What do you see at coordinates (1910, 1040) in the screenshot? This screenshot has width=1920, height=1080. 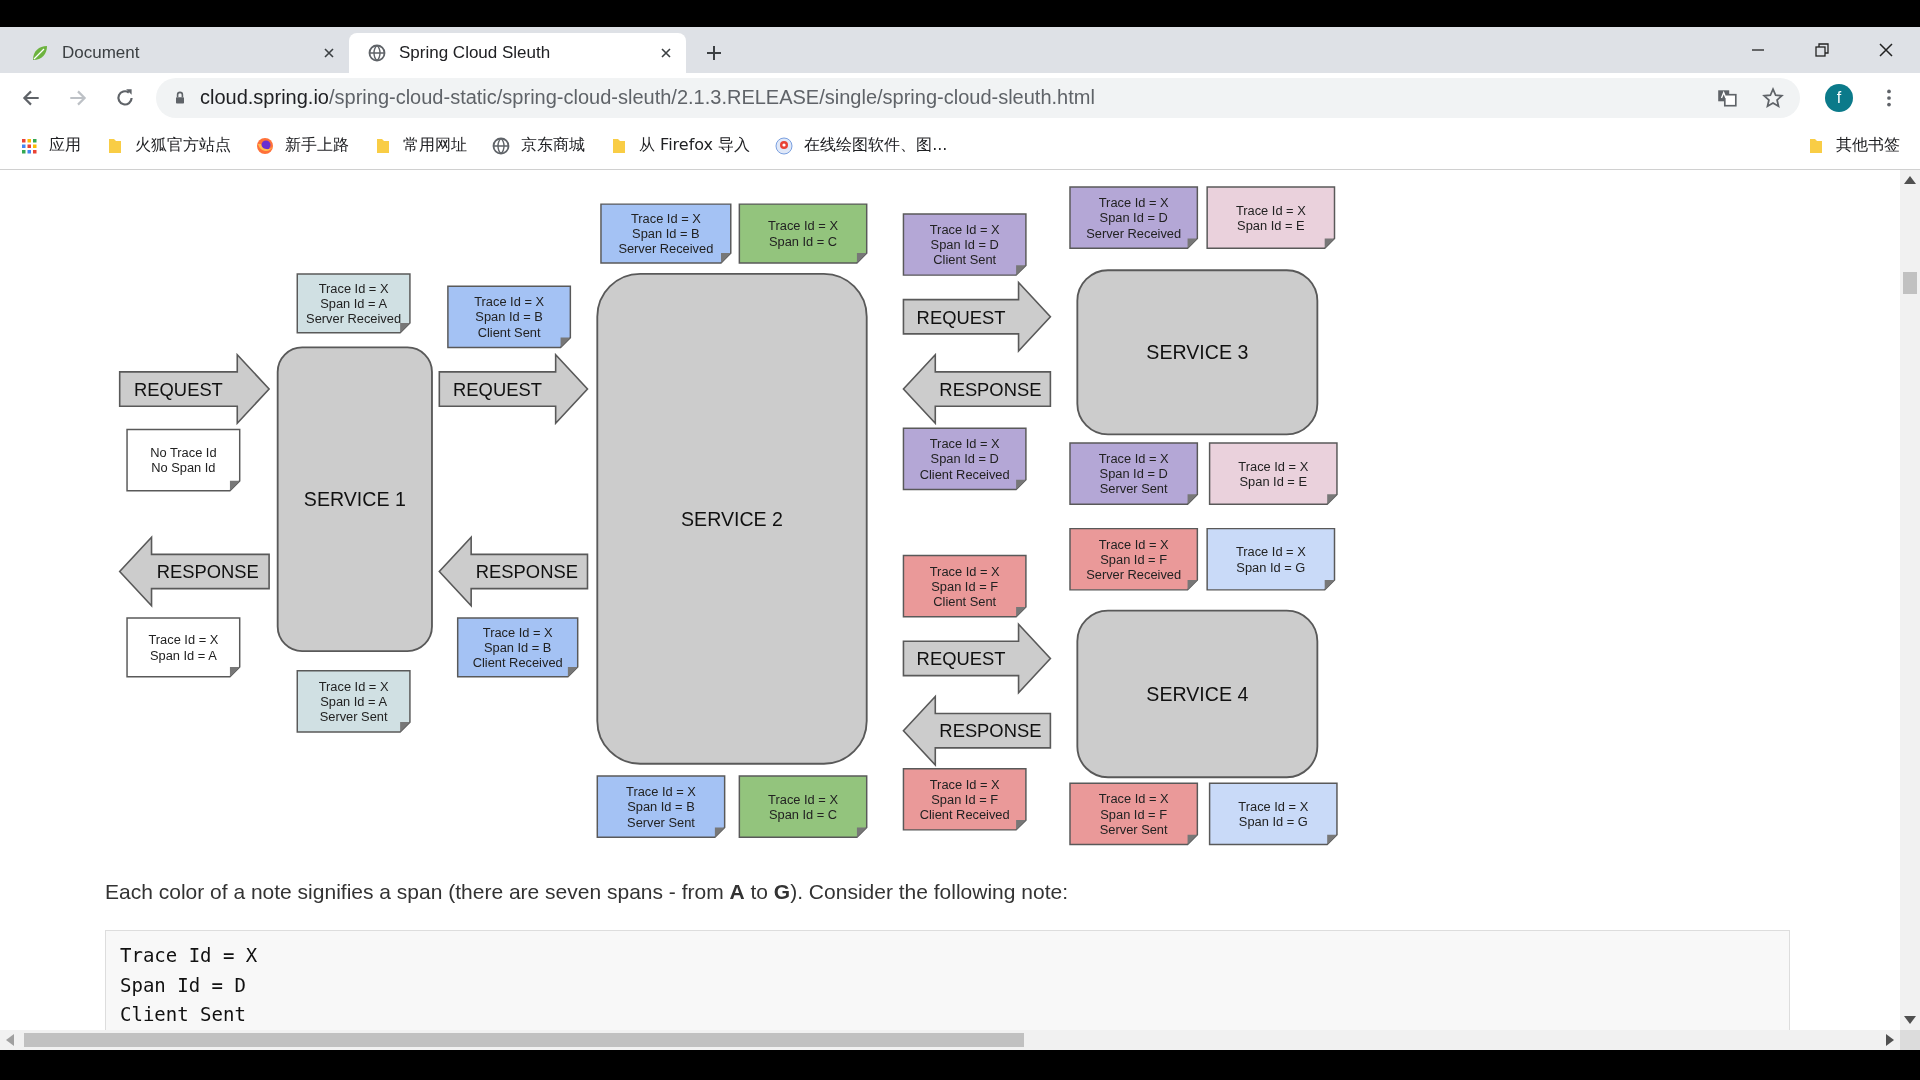 I see `scrollbar-corner` at bounding box center [1910, 1040].